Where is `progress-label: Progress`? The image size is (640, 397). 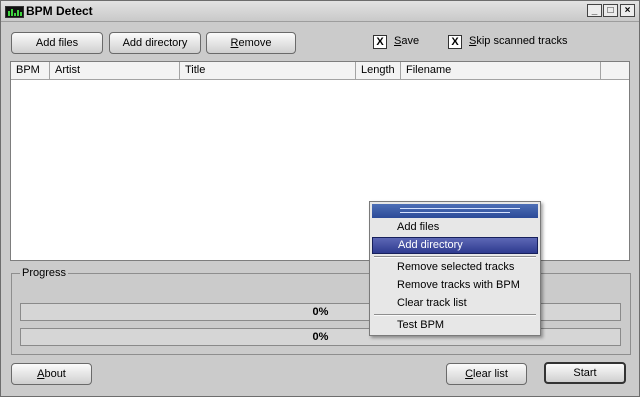 progress-label: Progress is located at coordinates (44, 273).